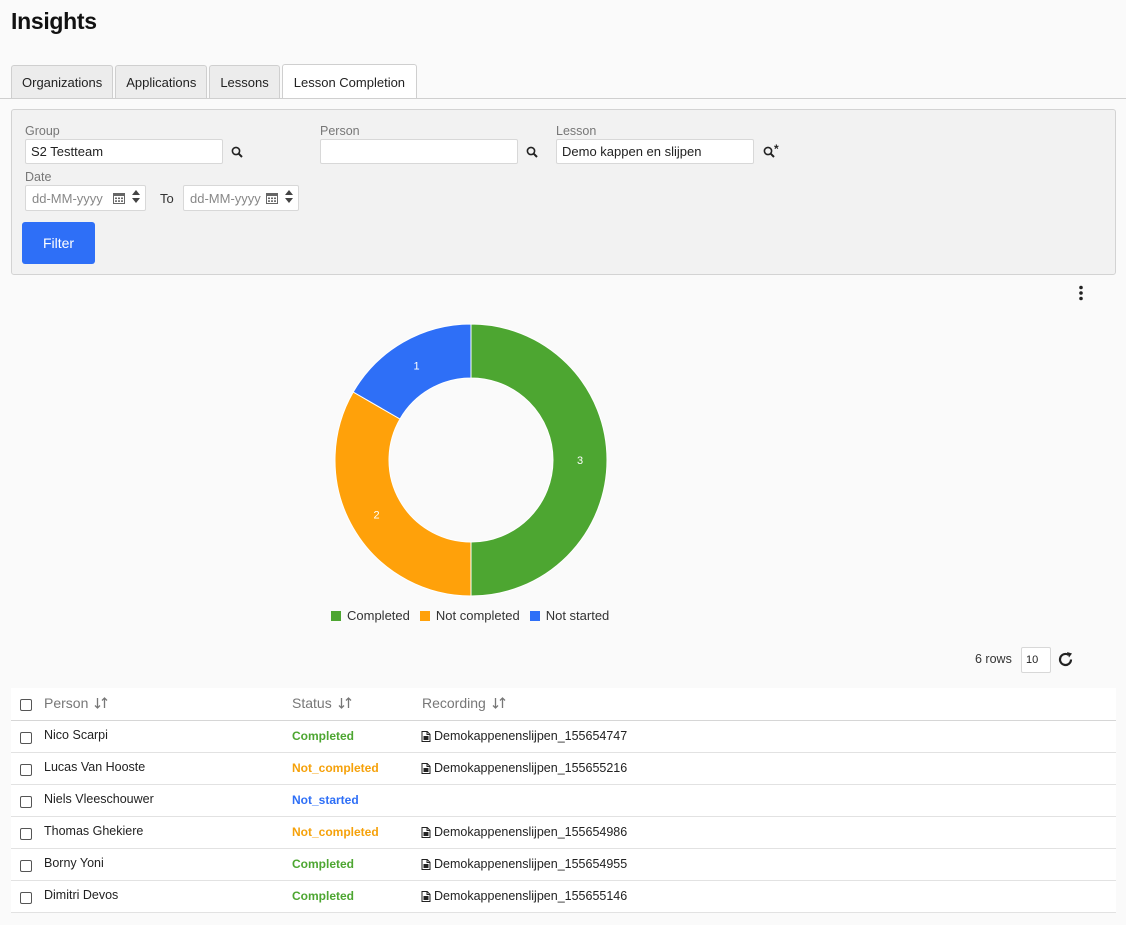 Image resolution: width=1126 pixels, height=925 pixels. What do you see at coordinates (377, 516) in the screenshot?
I see `donut-slice-label: 2` at bounding box center [377, 516].